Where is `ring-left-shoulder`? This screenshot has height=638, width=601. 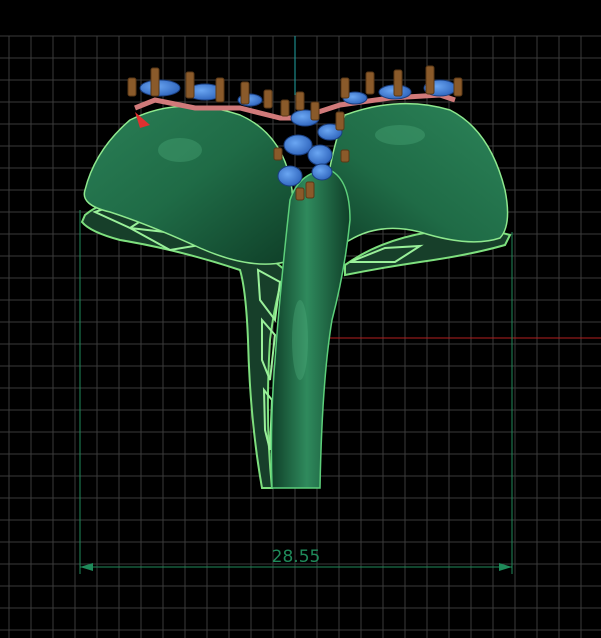 ring-left-shoulder is located at coordinates (188, 185).